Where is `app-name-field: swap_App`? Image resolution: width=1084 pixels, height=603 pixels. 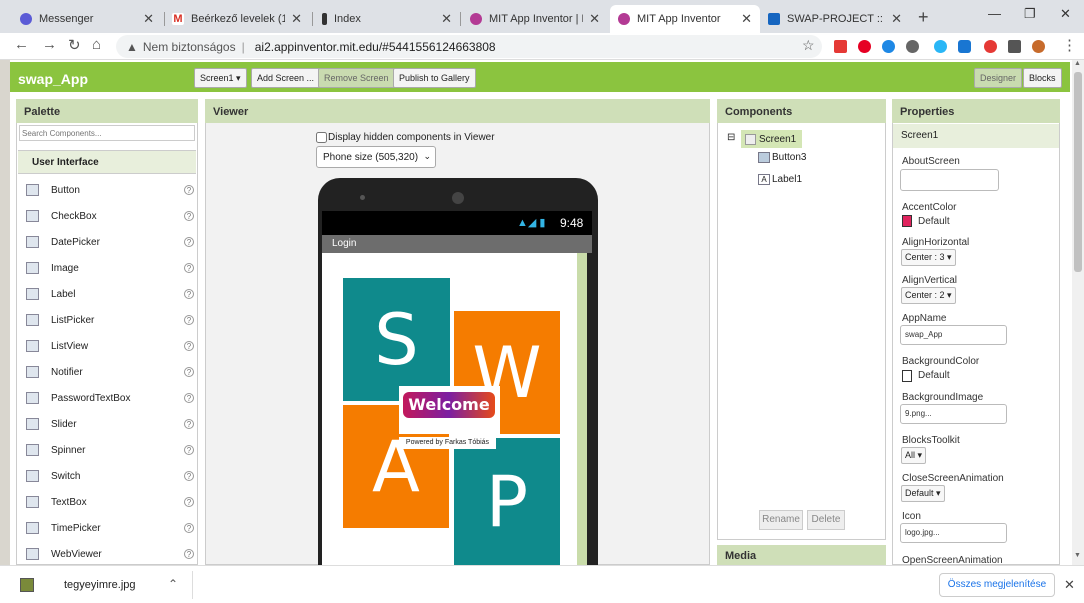
app-name-field: swap_App is located at coordinates (953, 335).